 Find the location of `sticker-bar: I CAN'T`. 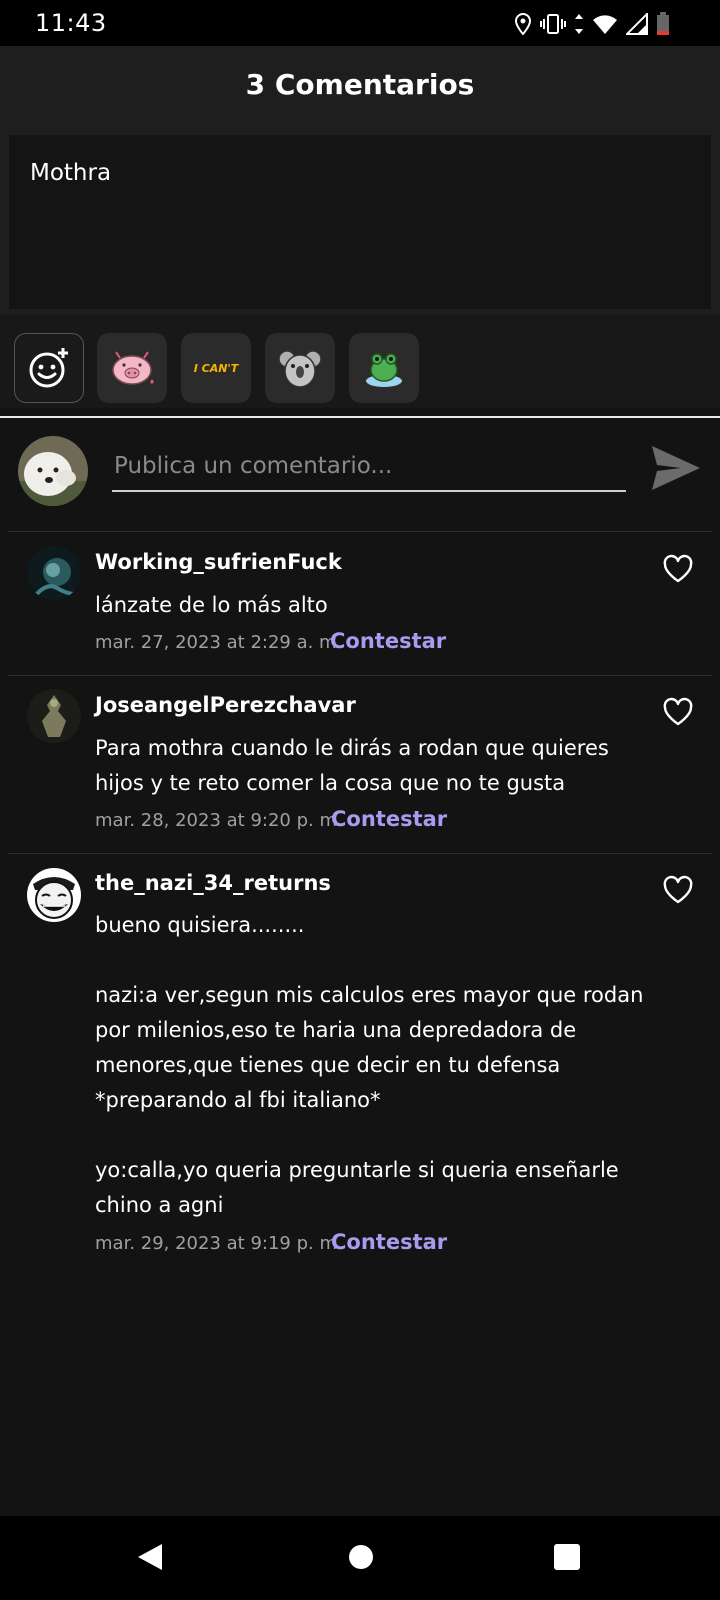

sticker-bar: I CAN'T is located at coordinates (360, 361).